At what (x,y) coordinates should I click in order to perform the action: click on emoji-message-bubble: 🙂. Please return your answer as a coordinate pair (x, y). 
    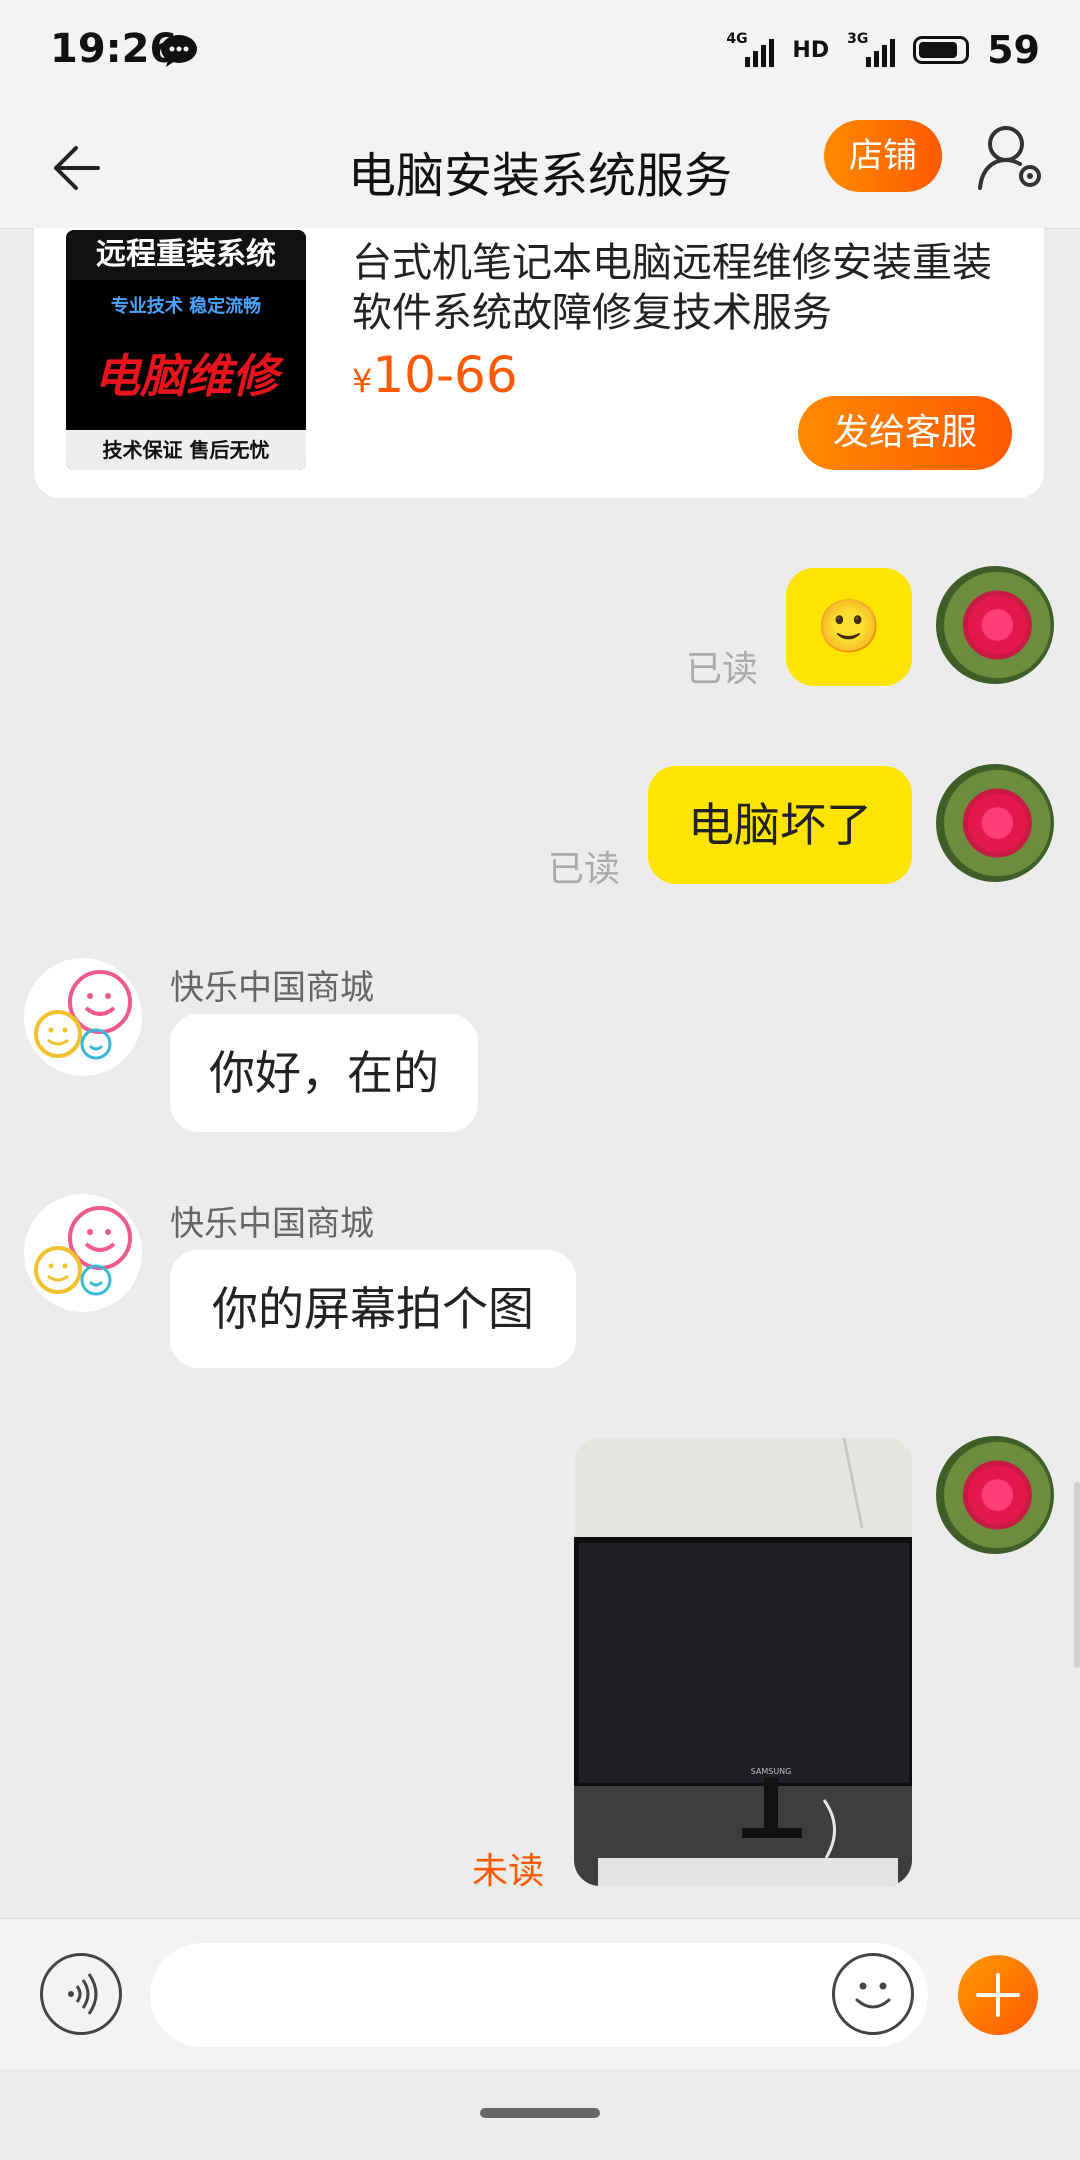
    Looking at the image, I should click on (849, 627).